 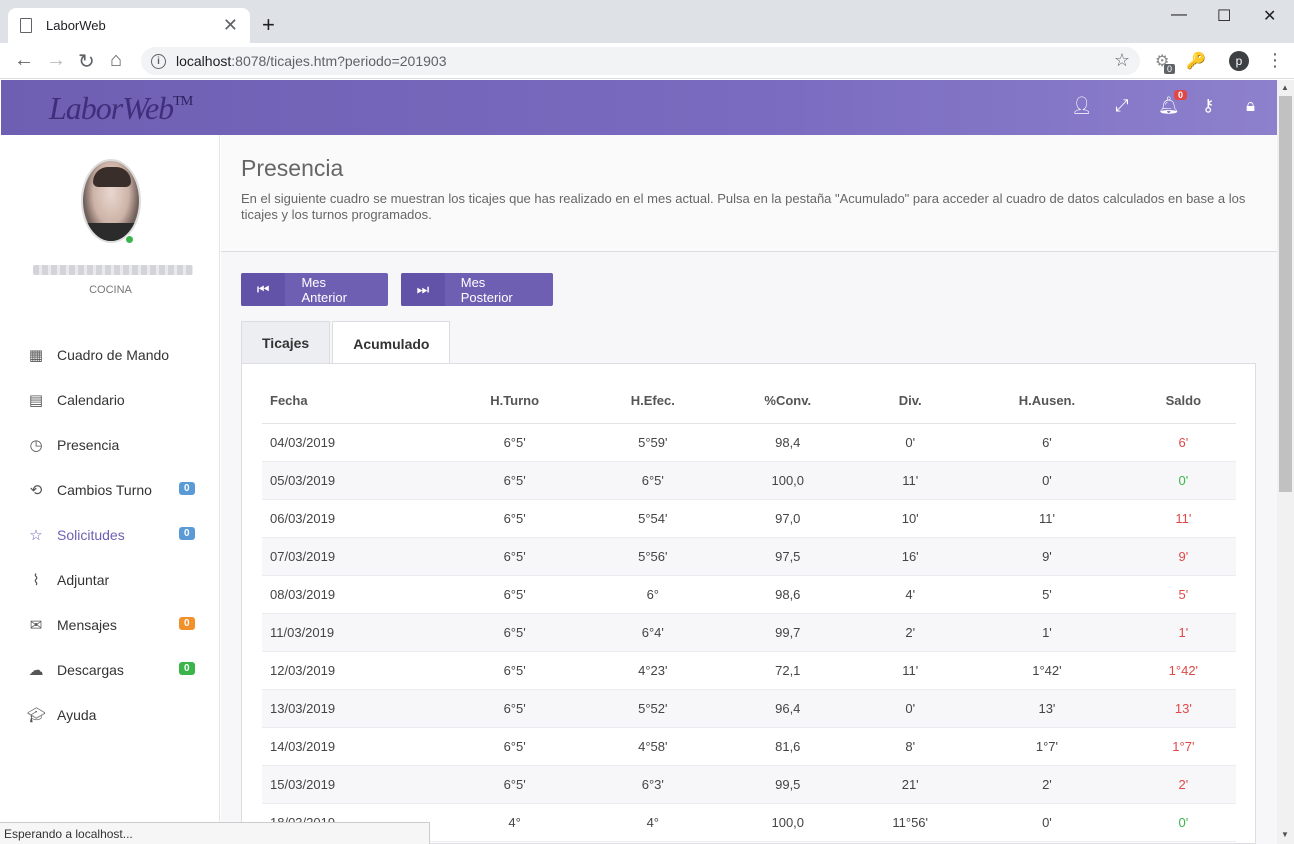 I want to click on graduation-cap-icon: 🎓︎, so click(x=37, y=715).